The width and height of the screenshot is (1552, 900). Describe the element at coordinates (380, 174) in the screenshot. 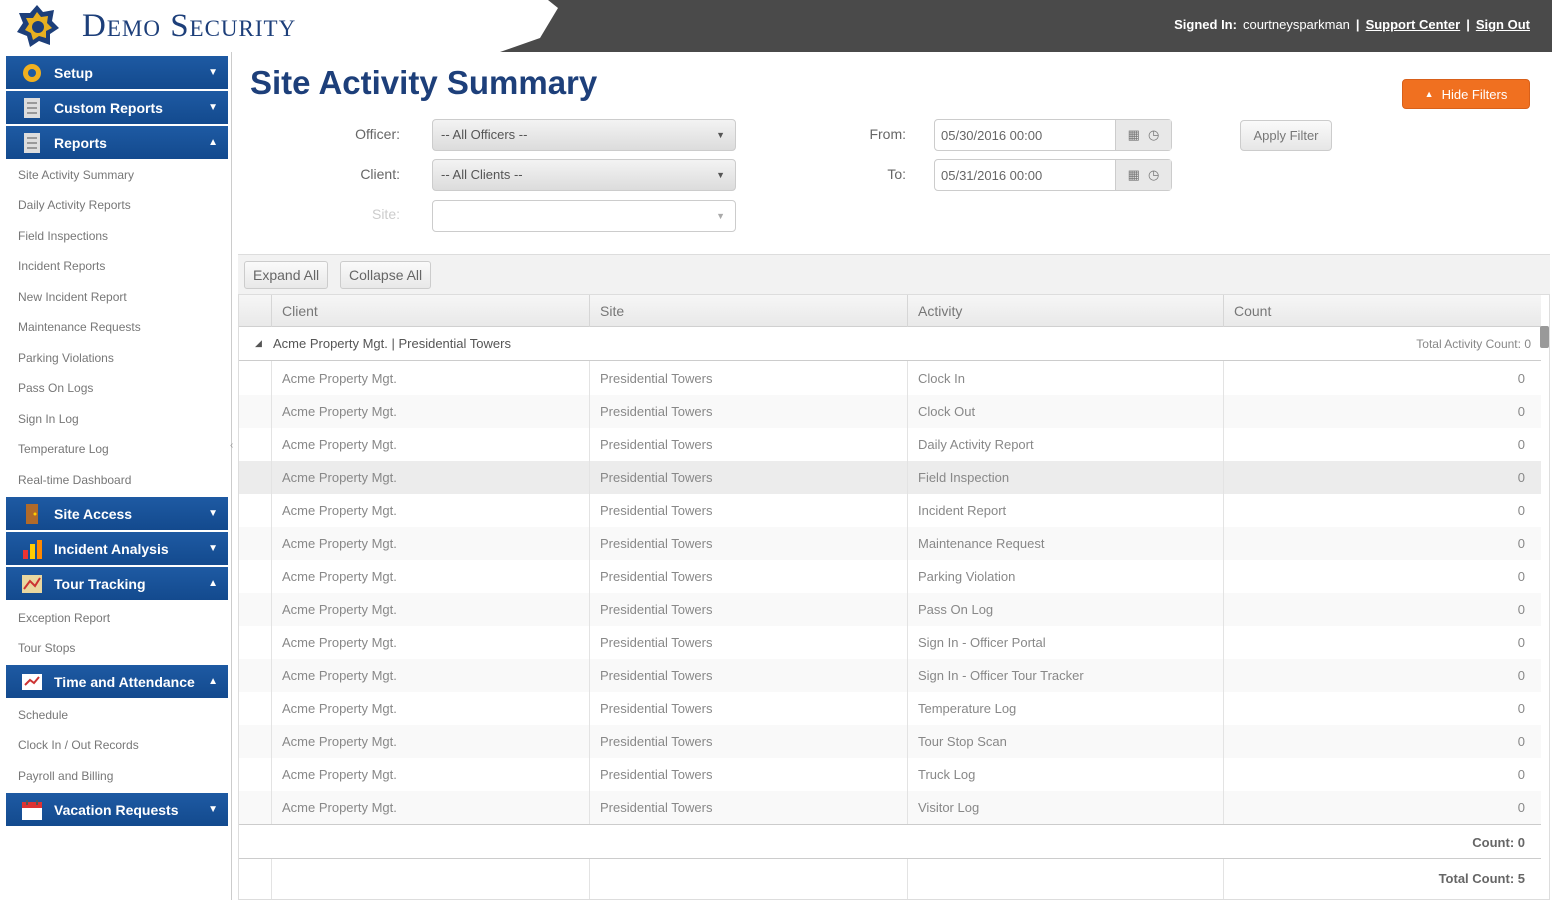

I see `client-label: Client:` at that location.